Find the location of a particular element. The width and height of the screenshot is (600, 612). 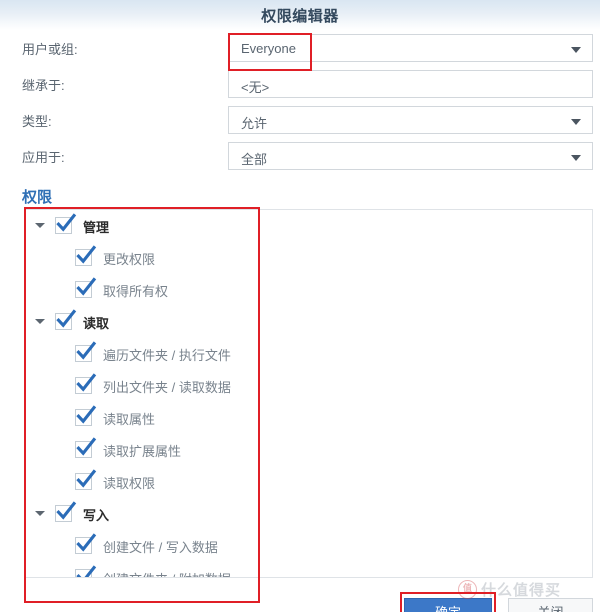

form-row-applies-to: 应用于: 全部 is located at coordinates (300, 156).